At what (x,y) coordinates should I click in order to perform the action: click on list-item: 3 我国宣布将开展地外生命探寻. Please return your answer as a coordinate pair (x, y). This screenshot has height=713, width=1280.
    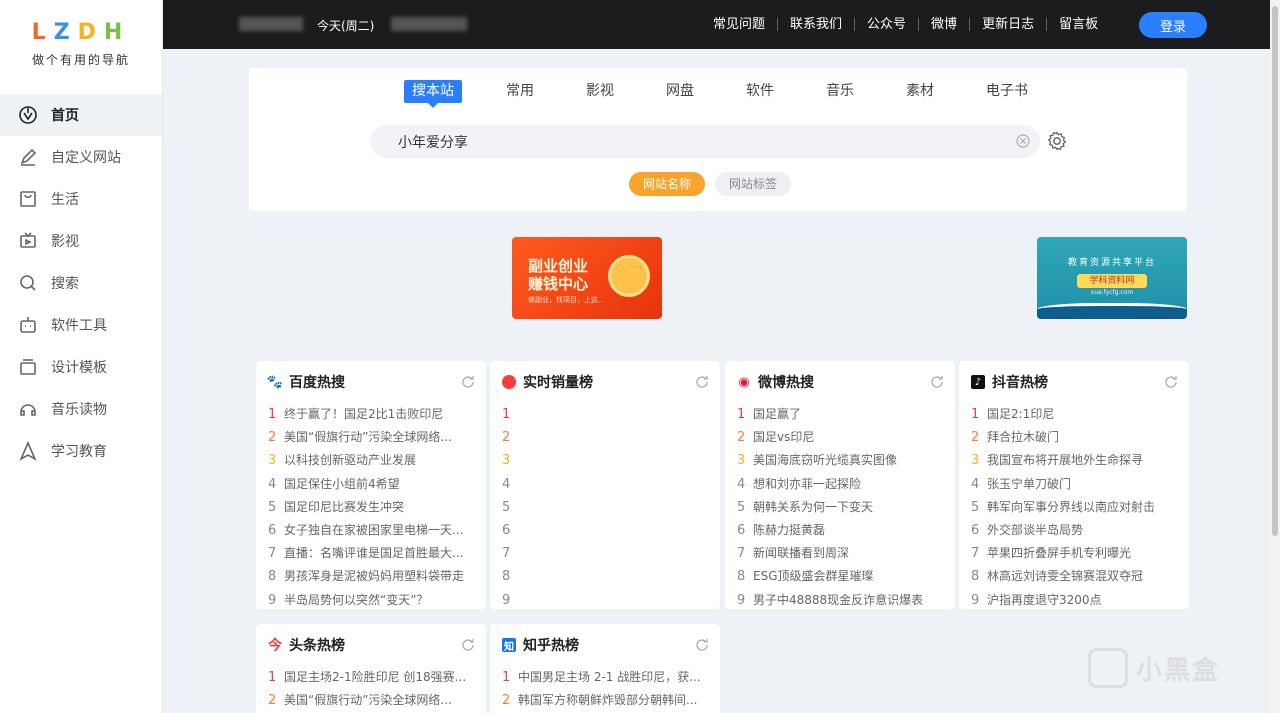
    Looking at the image, I should click on (1080, 460).